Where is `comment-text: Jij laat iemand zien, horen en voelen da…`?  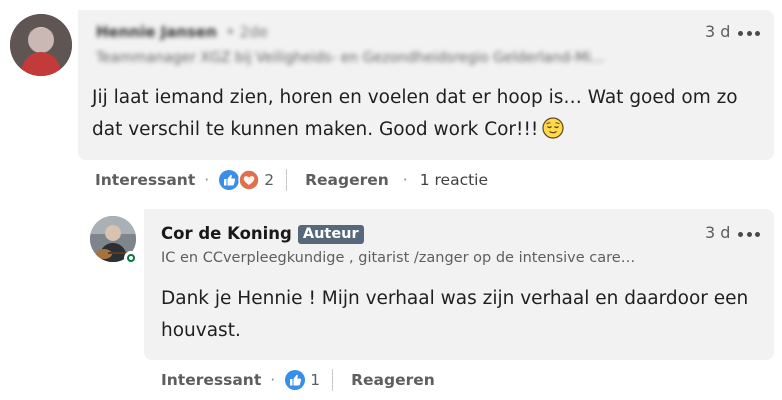 comment-text: Jij laat iemand zien, horen en voelen da… is located at coordinates (415, 114).